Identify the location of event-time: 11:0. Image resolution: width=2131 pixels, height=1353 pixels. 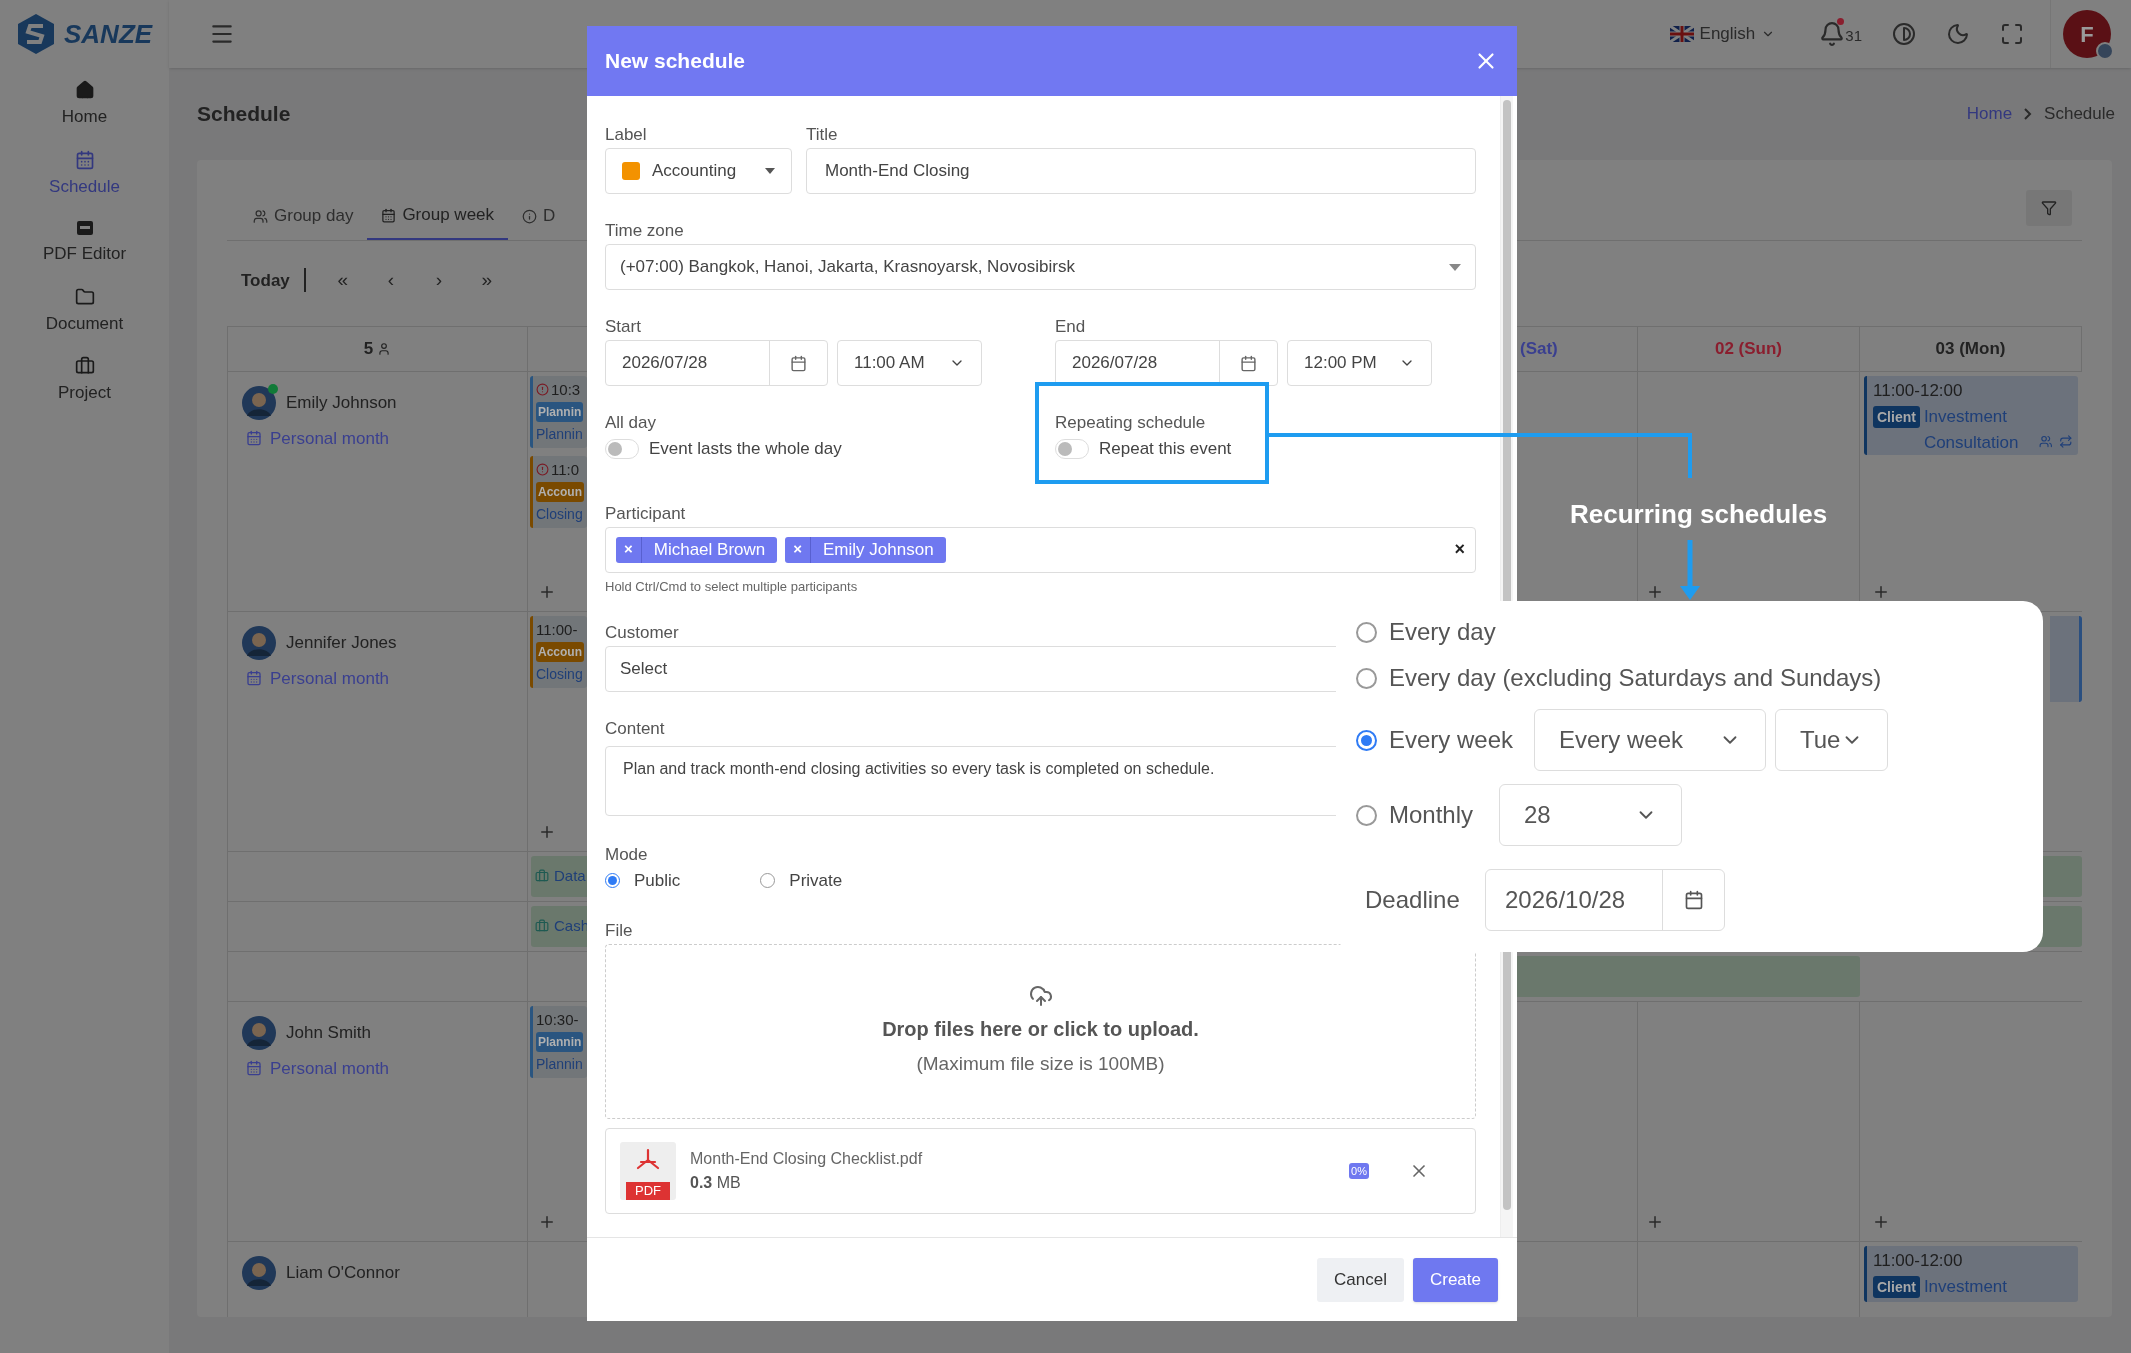
(565, 469).